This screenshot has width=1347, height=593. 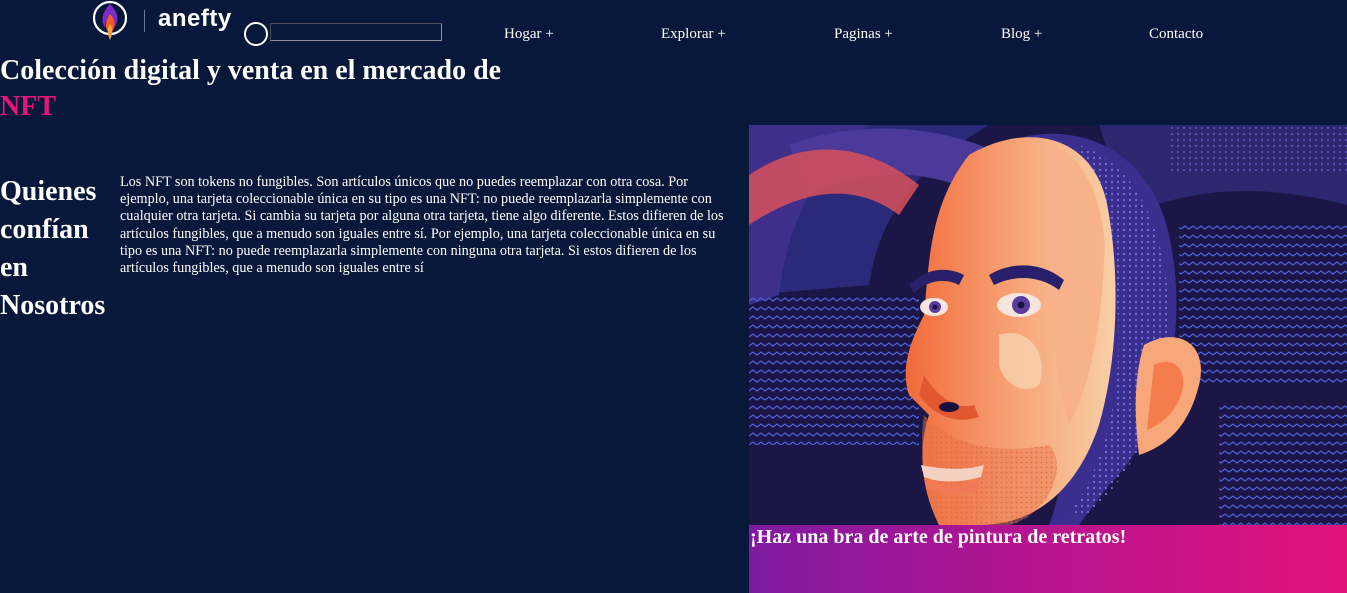 I want to click on nav-item-hogar: Hogar +, so click(x=529, y=34).